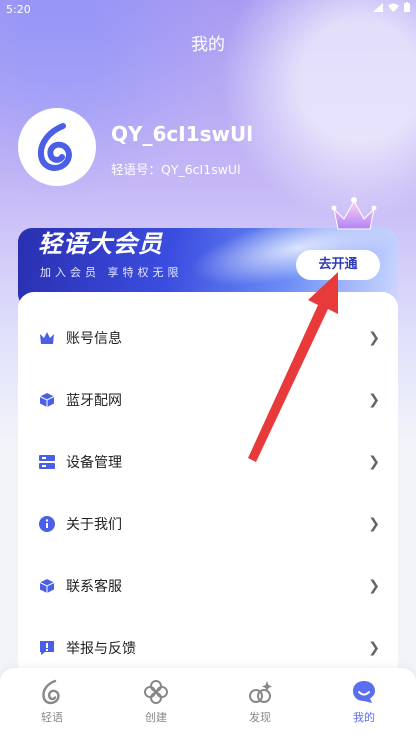  Describe the element at coordinates (208, 586) in the screenshot. I see `menu-item-customer-service: 联系客服 ❯` at that location.